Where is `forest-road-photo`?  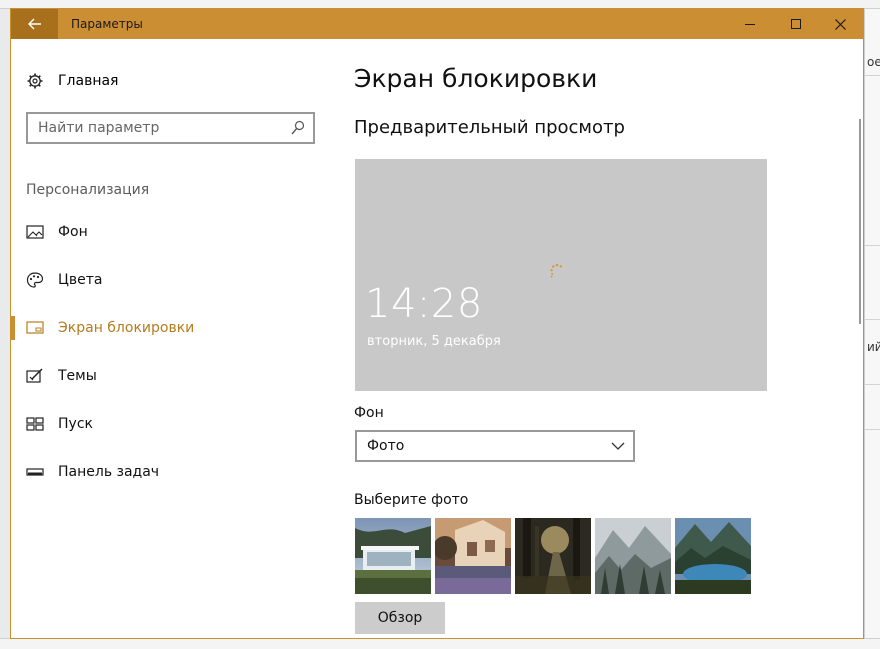
forest-road-photo is located at coordinates (553, 556).